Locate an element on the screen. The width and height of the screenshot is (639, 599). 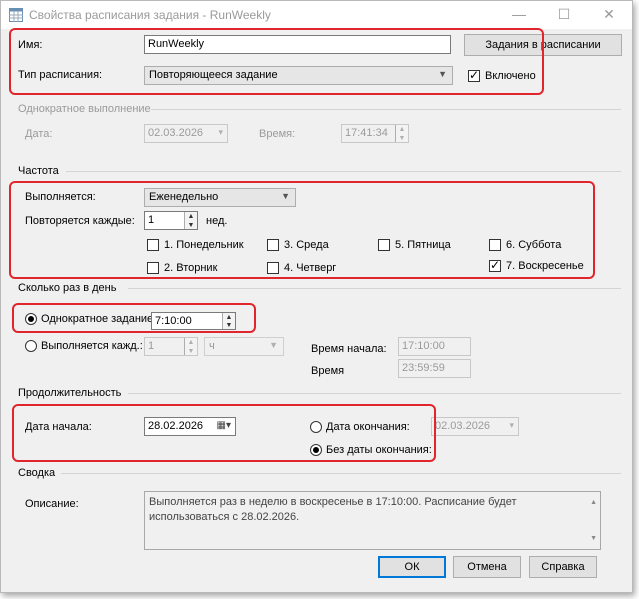
maximize-icon: ☐ is located at coordinates (564, 14).